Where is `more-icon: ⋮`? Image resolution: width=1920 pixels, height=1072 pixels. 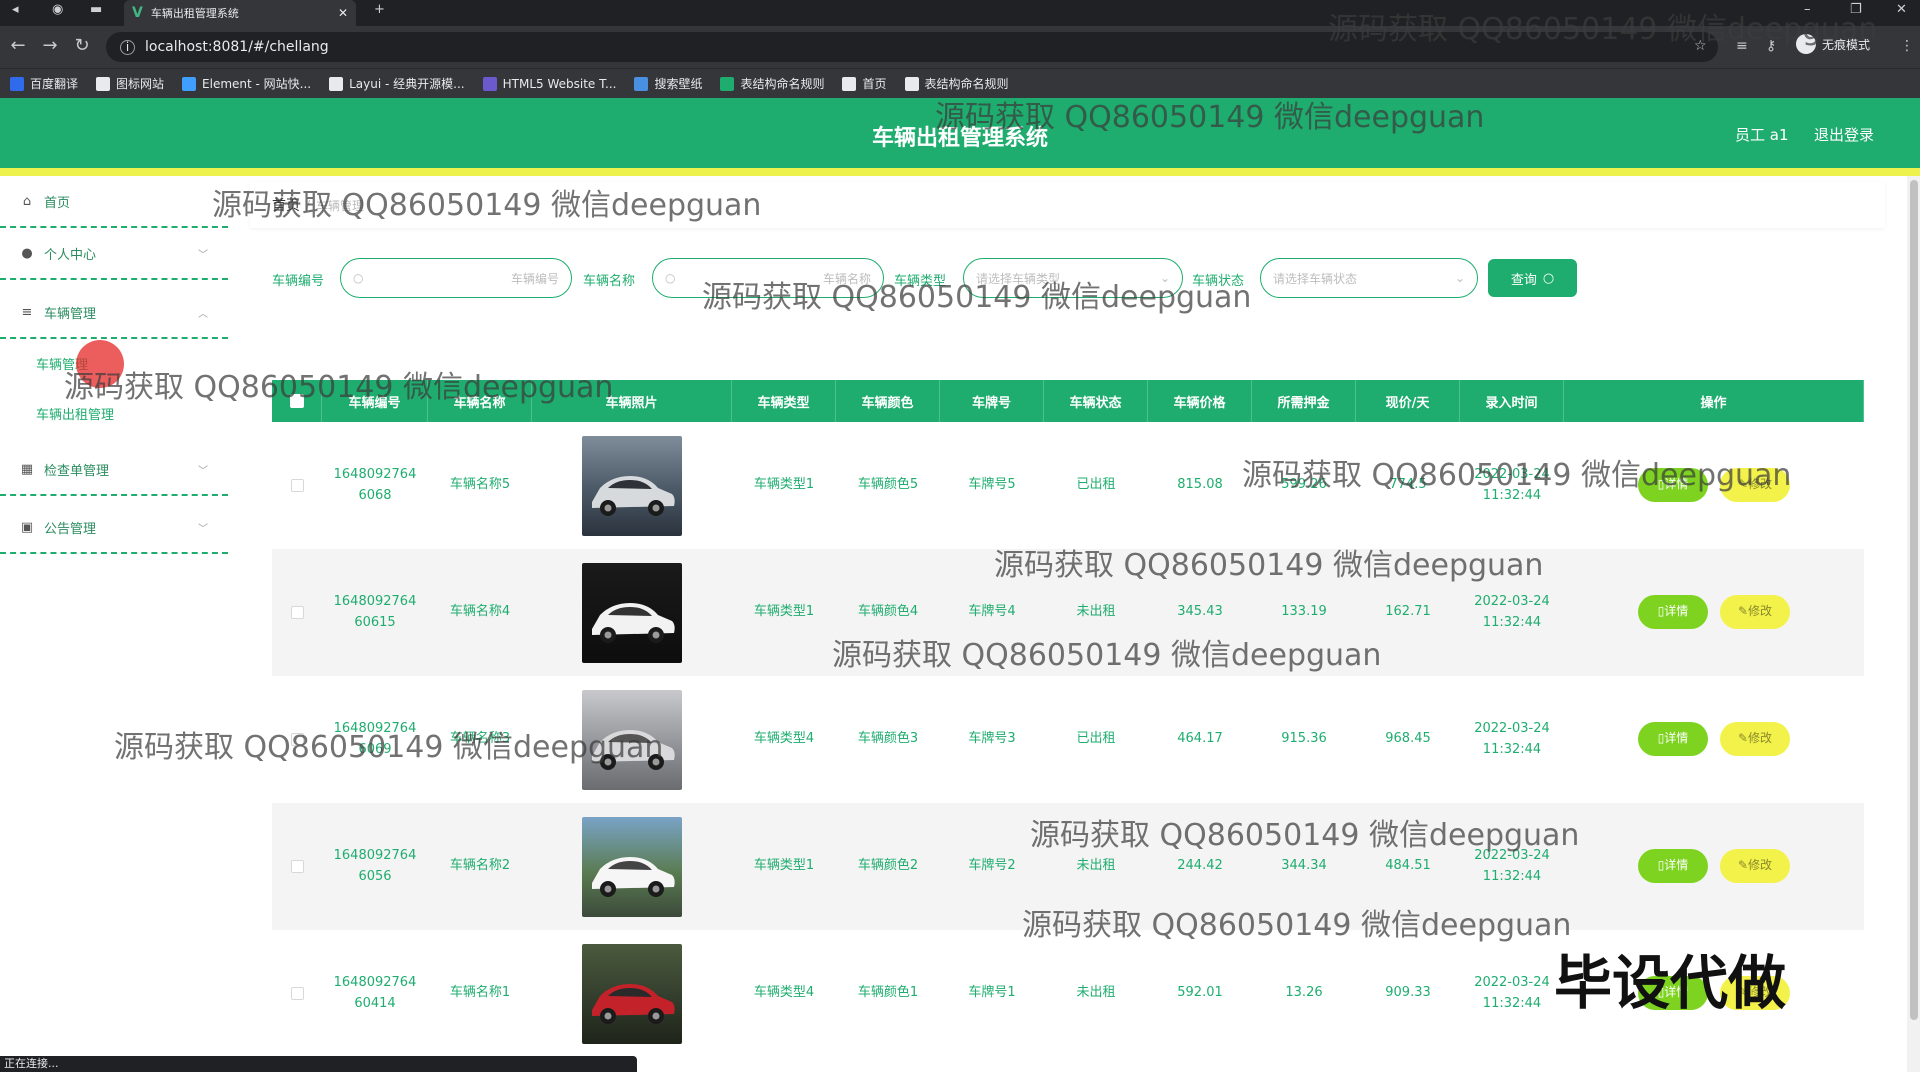
more-icon: ⋮ is located at coordinates (1907, 46).